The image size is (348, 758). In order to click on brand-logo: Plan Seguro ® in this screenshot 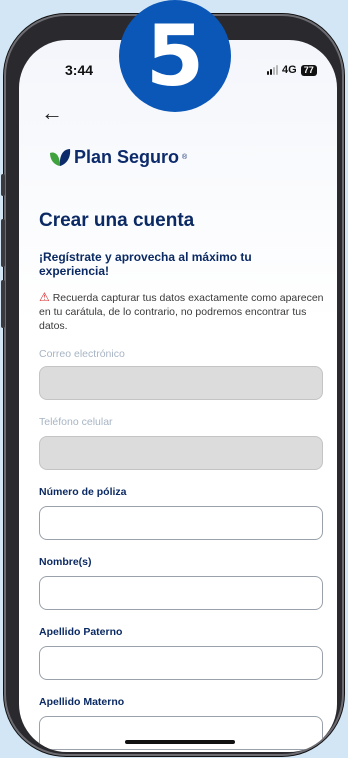, I will do `click(118, 157)`.